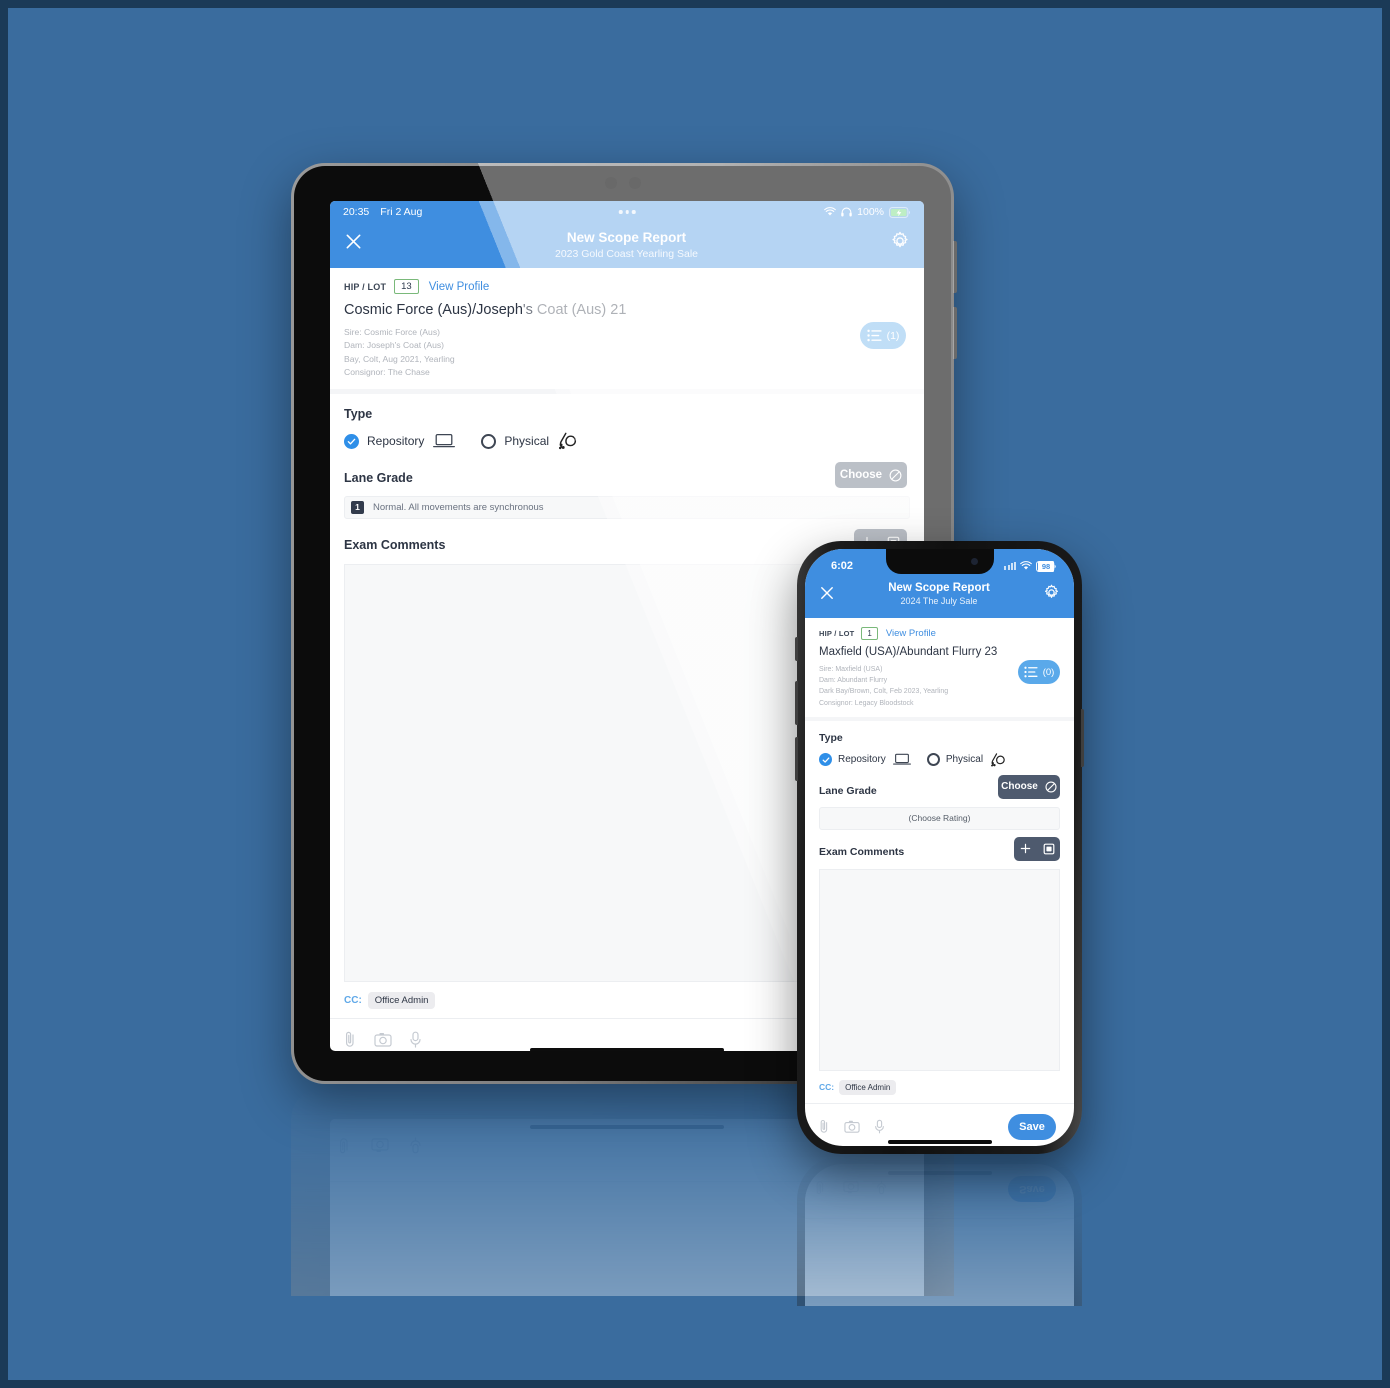 The width and height of the screenshot is (1390, 1388). Describe the element at coordinates (1039, 672) in the screenshot. I see `notes-count-button: (0)` at that location.